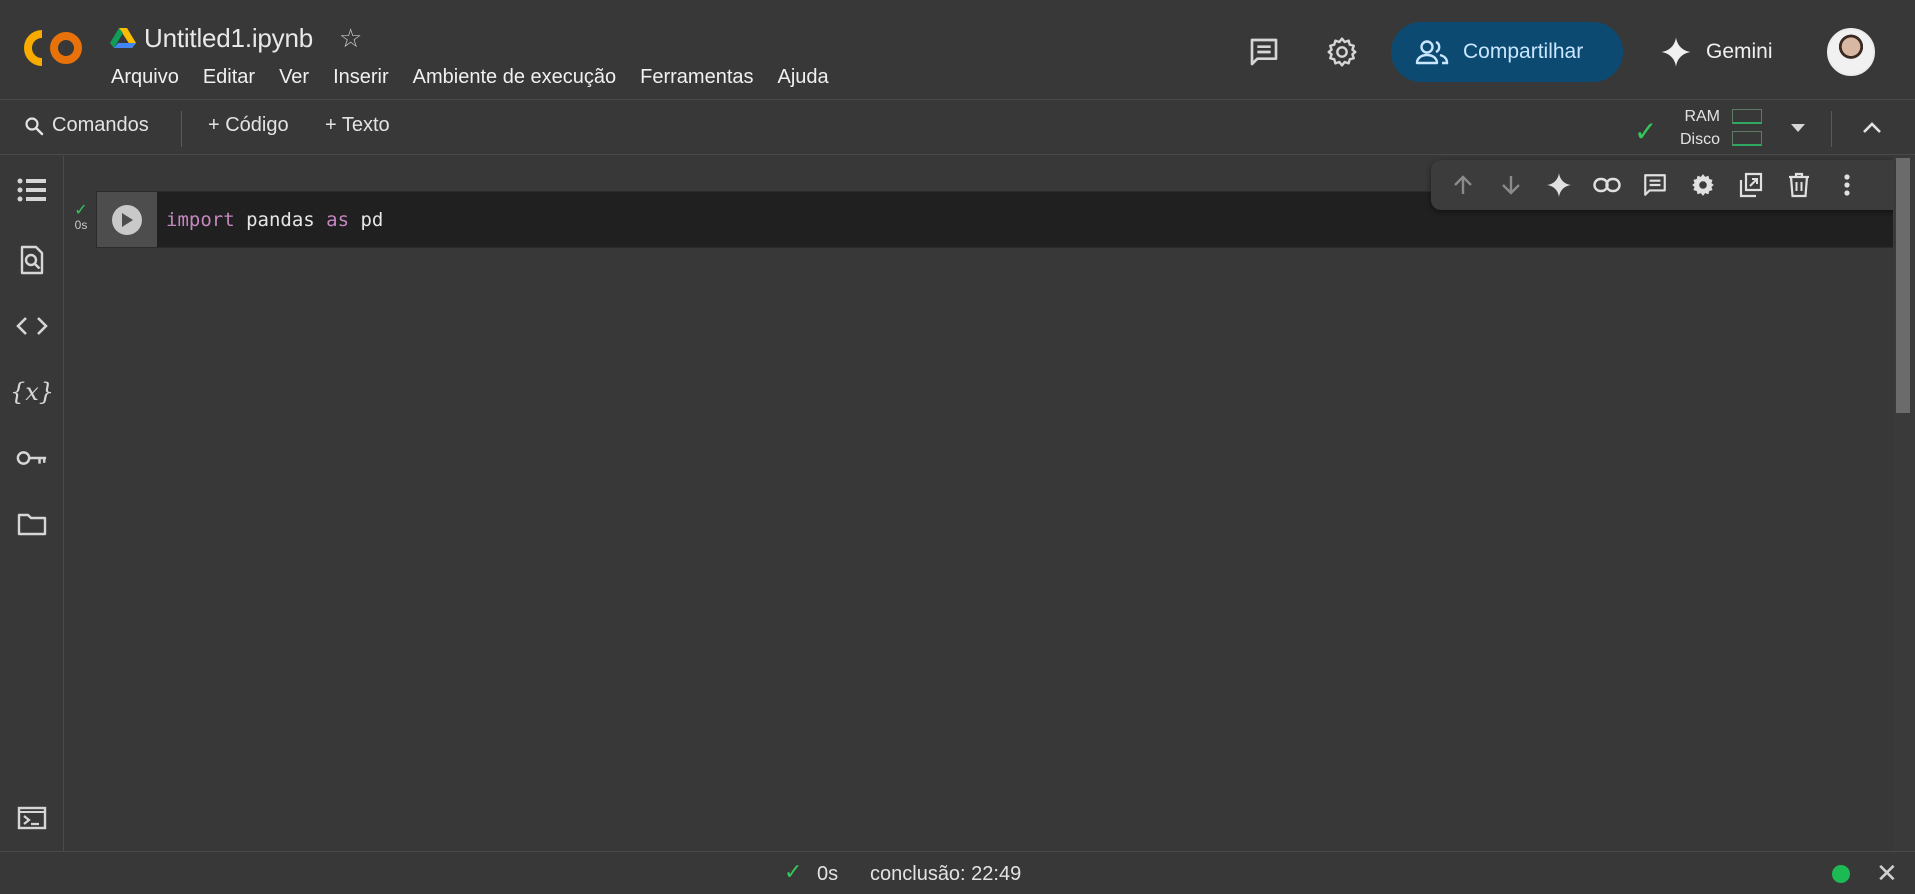  I want to click on code-identifier: pd, so click(366, 220).